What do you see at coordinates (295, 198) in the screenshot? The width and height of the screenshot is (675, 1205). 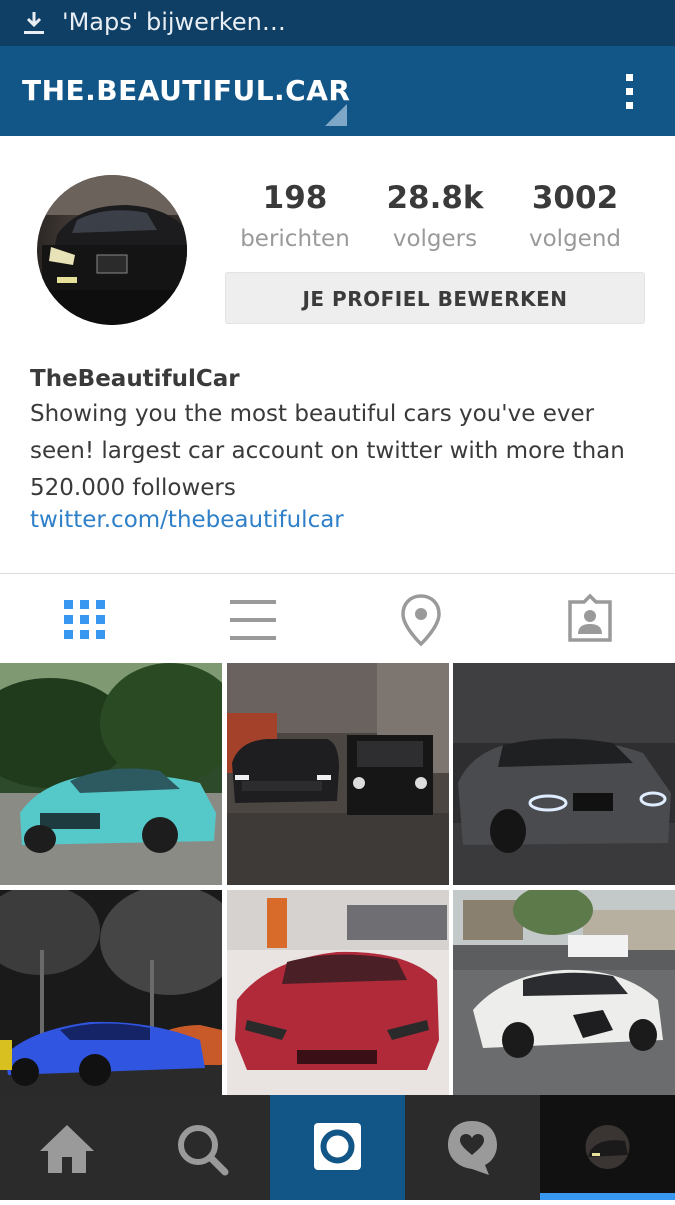 I see `stat-value: 198` at bounding box center [295, 198].